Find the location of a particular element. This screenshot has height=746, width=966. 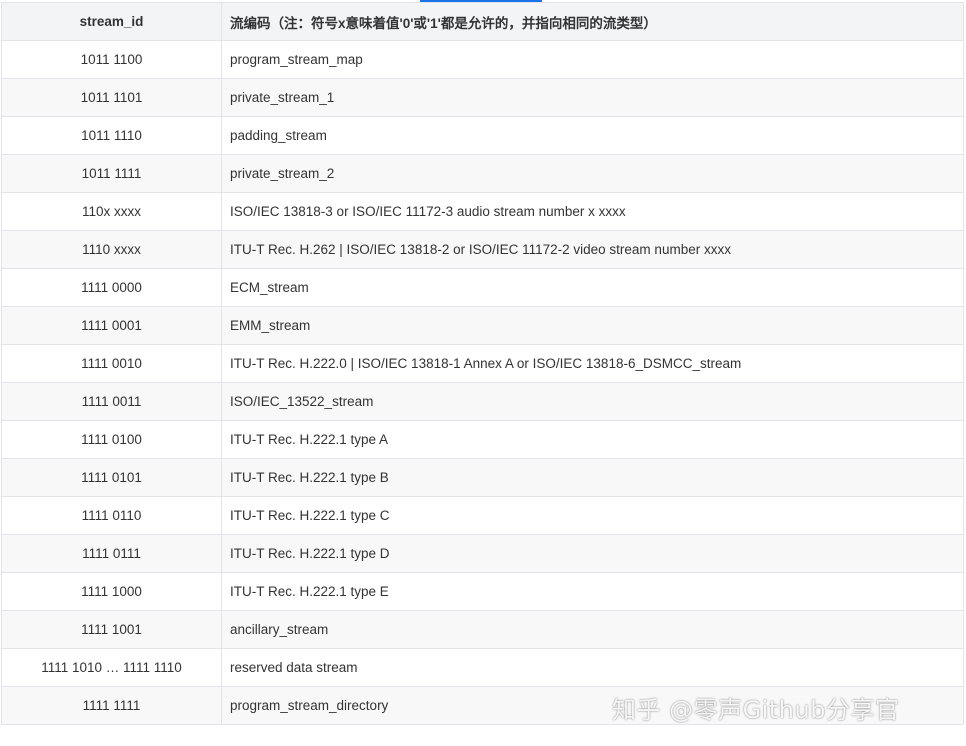

table-row: 1011 1110 padding_stream is located at coordinates (482, 135).